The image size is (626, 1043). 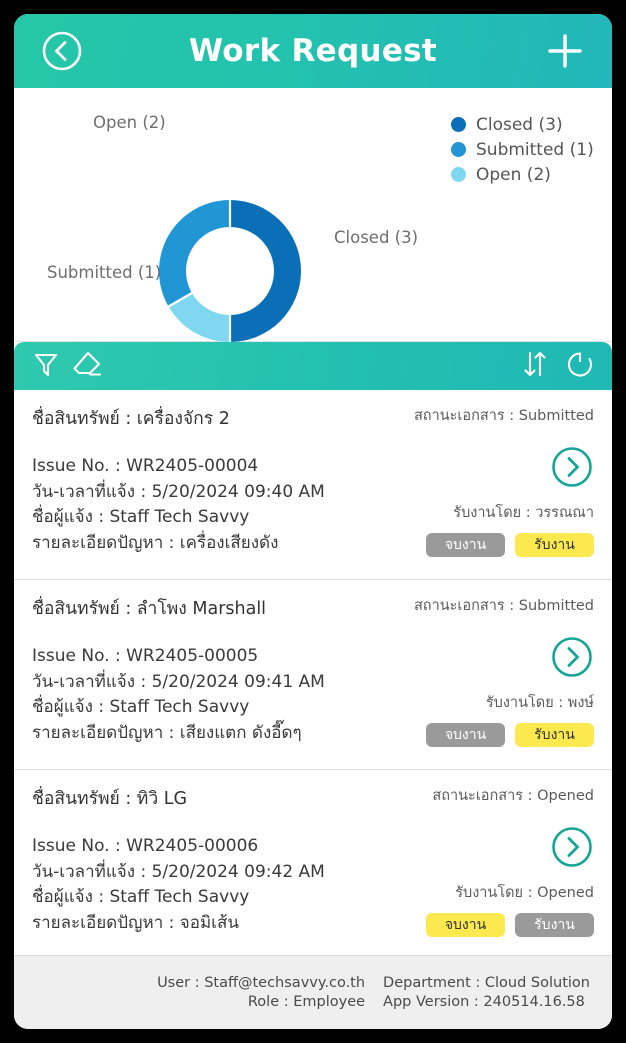 I want to click on app-header: Work Request, so click(x=313, y=51).